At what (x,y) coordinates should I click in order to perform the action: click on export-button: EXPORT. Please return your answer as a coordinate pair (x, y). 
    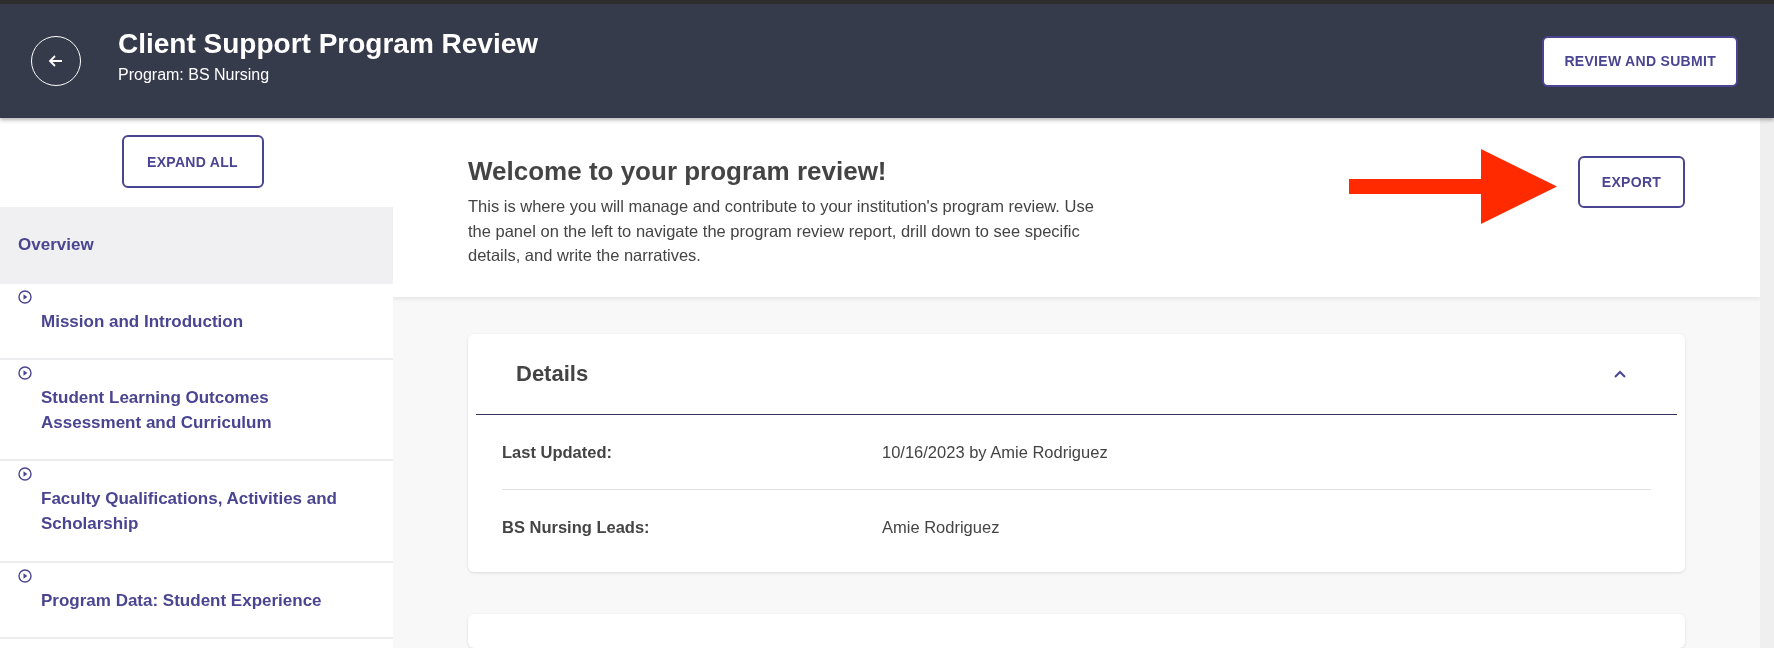
    Looking at the image, I should click on (1631, 182).